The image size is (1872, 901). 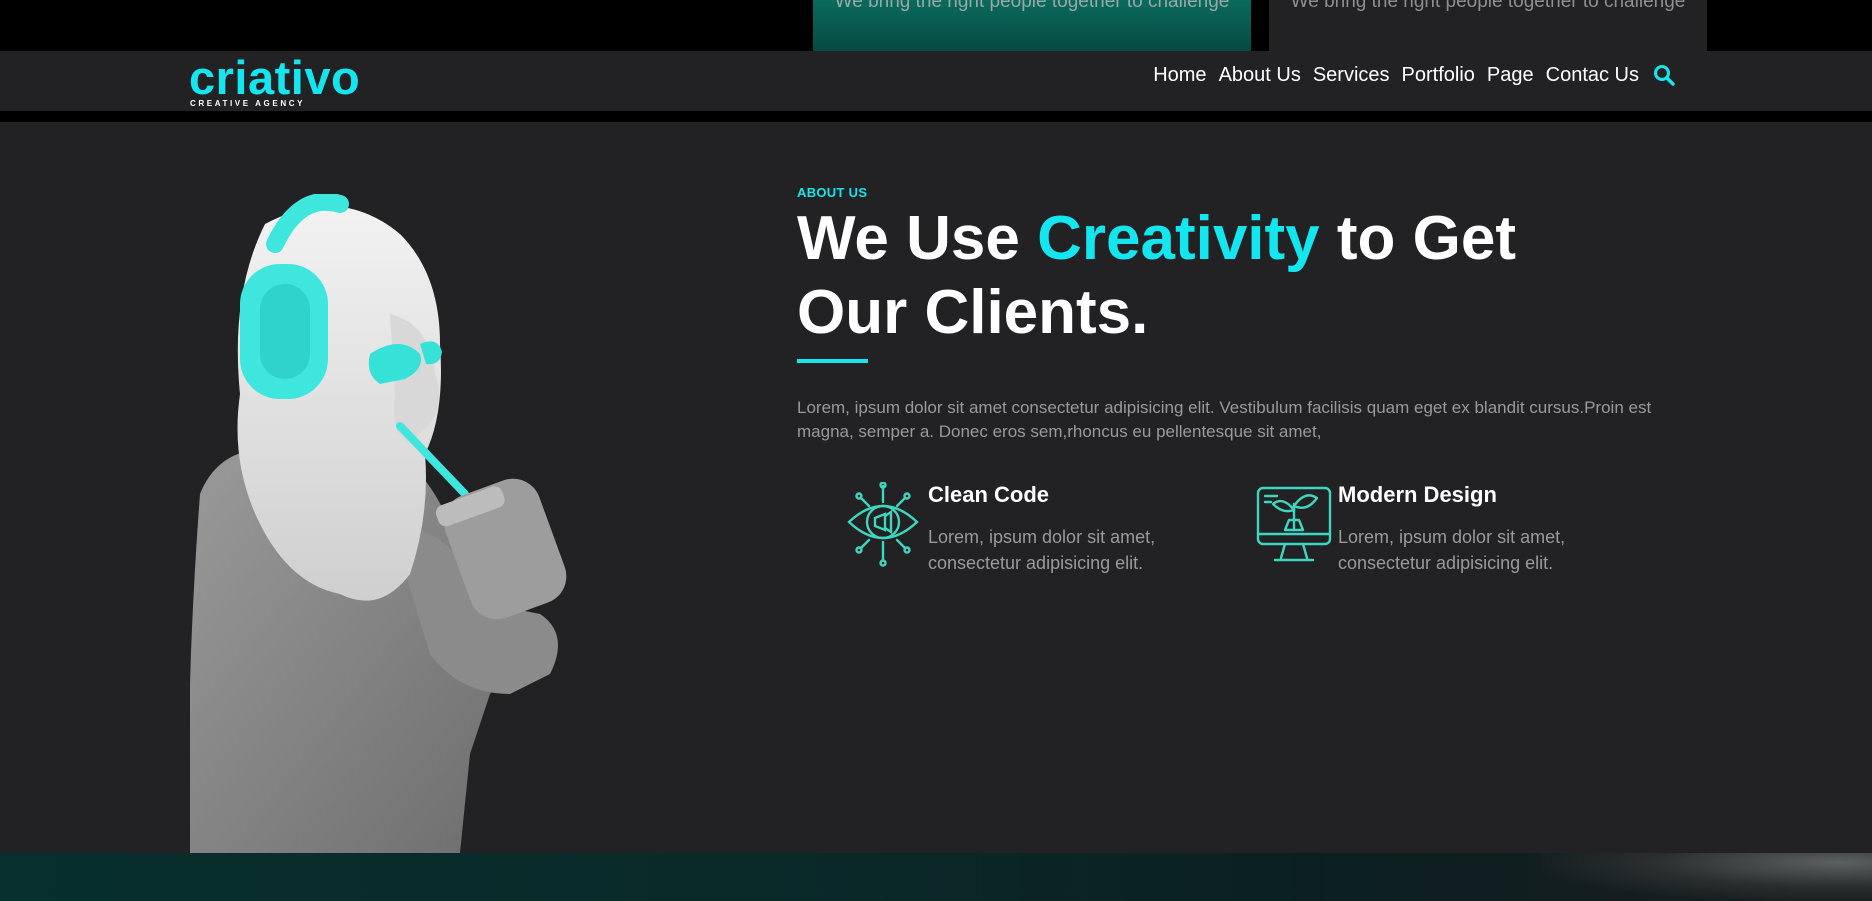 I want to click on nav-portfolio: Portfolio, so click(x=1438, y=75).